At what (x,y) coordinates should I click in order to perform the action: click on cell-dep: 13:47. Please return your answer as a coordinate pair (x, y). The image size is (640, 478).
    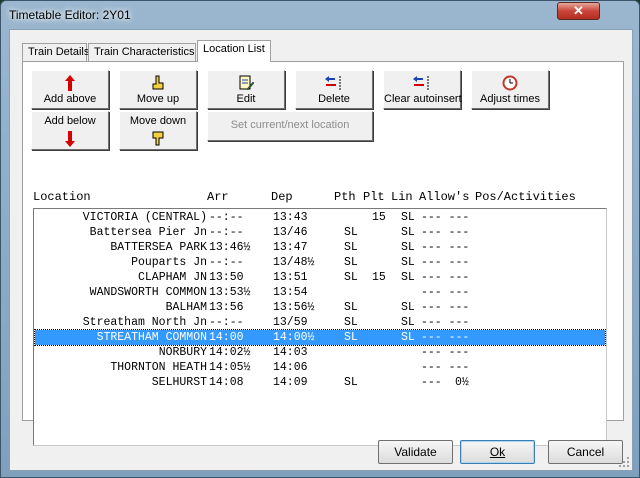
    Looking at the image, I should click on (290, 247).